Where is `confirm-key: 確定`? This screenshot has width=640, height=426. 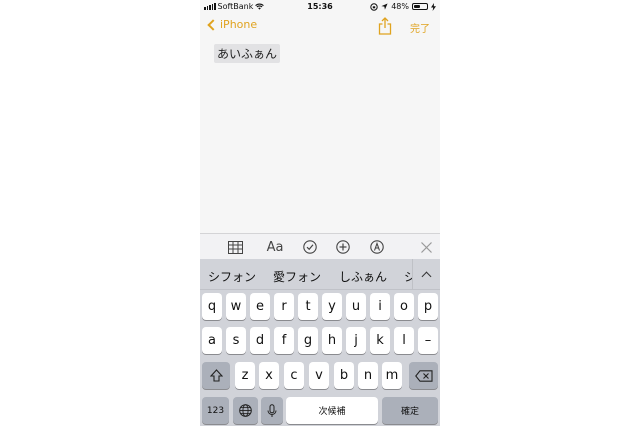
confirm-key: 確定 is located at coordinates (410, 410).